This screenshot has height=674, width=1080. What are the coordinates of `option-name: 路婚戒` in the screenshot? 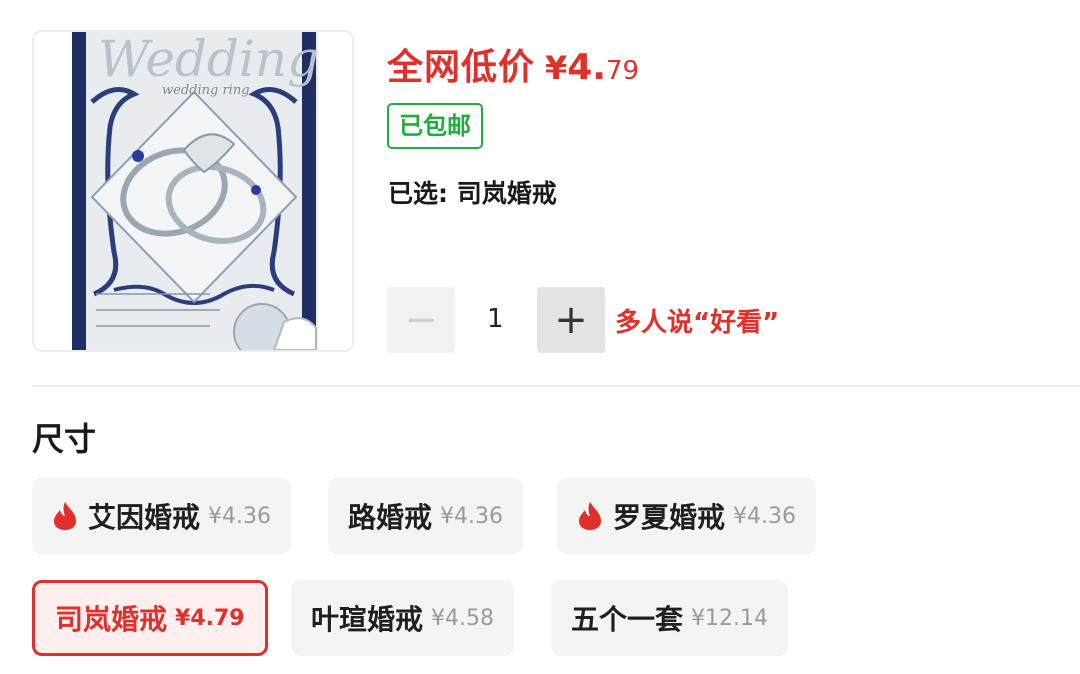 It's located at (390, 517).